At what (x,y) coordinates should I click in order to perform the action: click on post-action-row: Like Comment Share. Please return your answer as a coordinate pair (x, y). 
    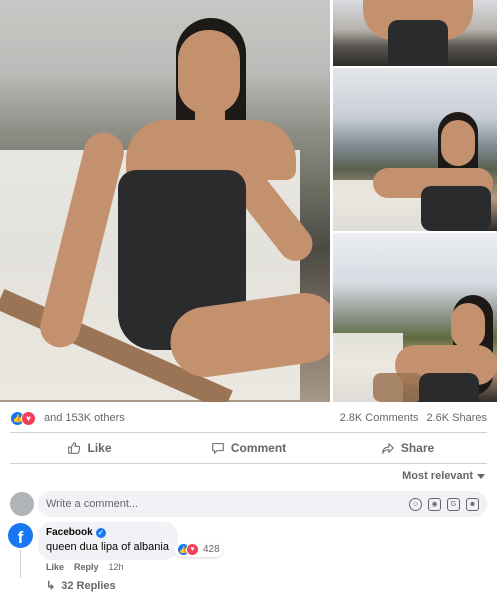
    Looking at the image, I should click on (248, 448).